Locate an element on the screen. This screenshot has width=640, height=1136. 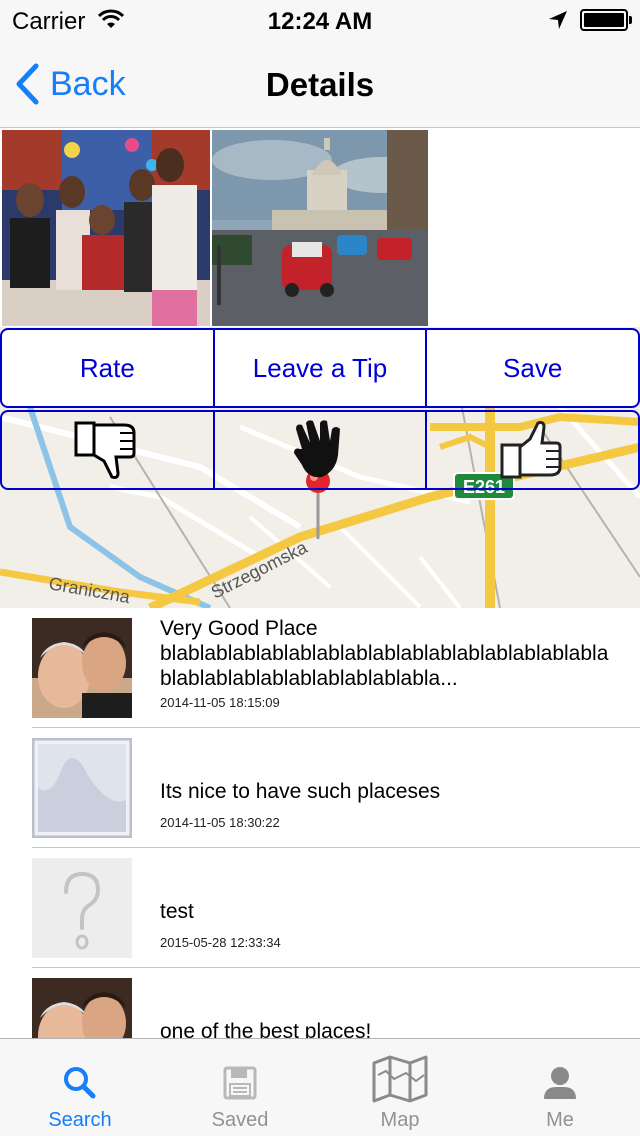
thumbs-up-button is located at coordinates (532, 450).